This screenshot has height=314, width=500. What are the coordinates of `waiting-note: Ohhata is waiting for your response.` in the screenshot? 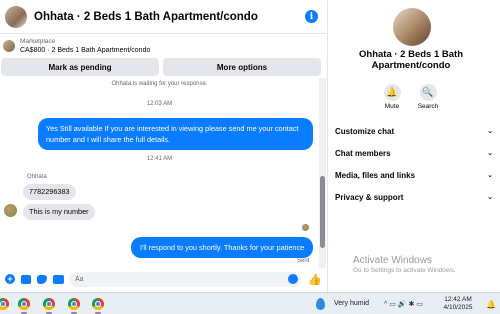 It's located at (159, 84).